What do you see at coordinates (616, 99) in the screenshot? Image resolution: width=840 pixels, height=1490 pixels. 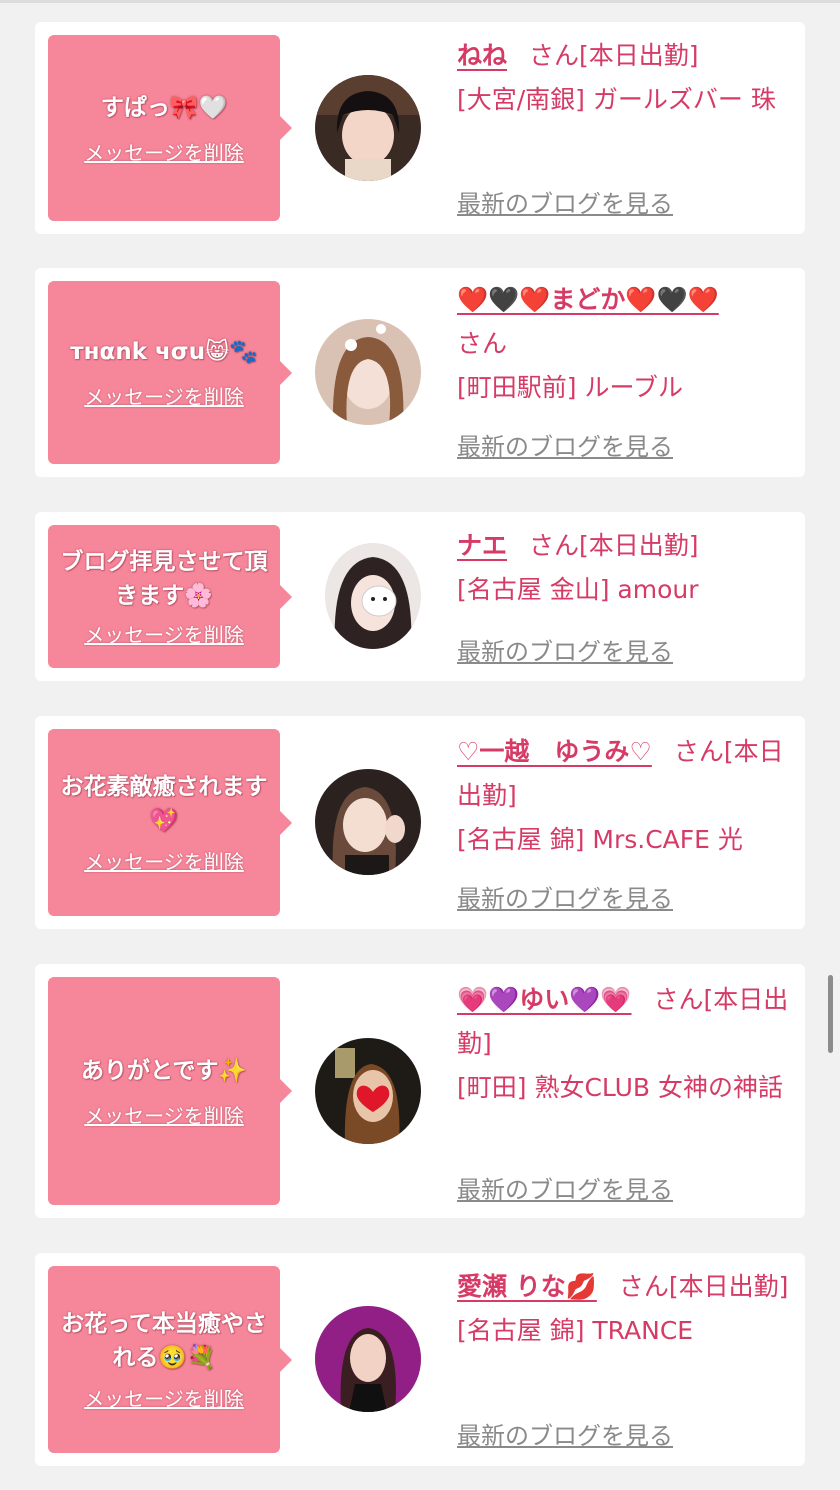 I see `shop-name: [大宮/南銀] ガールズバー 珠` at bounding box center [616, 99].